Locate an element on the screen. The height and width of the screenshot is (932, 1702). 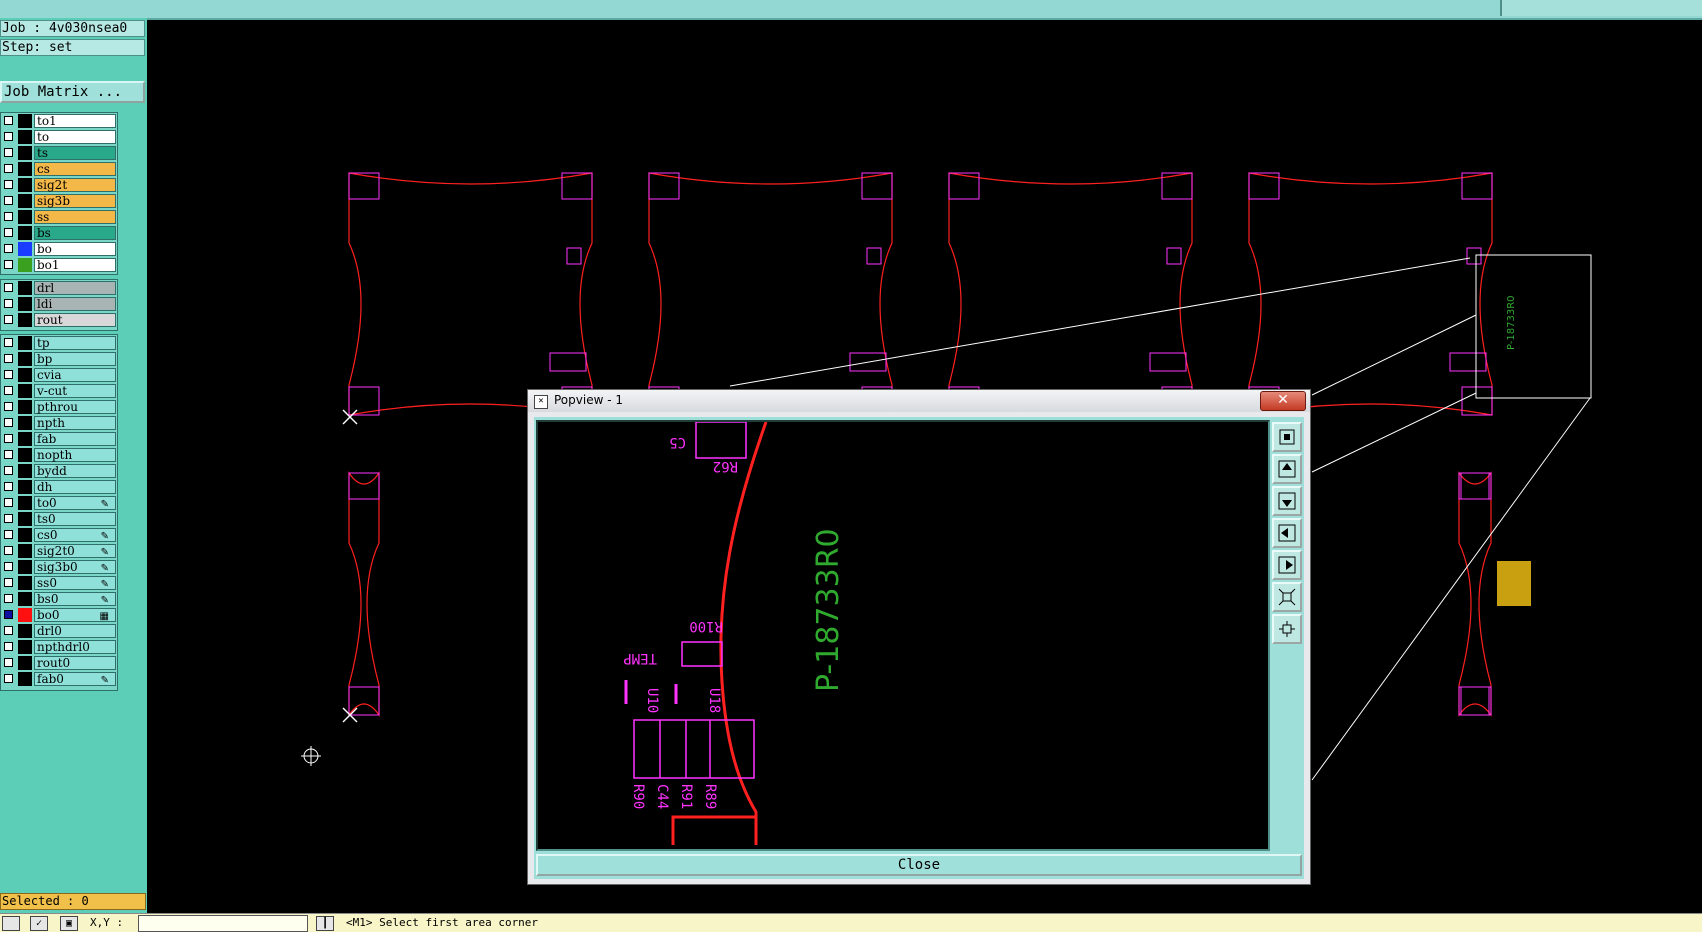
layer-row-npth: npth is located at coordinates (59, 423).